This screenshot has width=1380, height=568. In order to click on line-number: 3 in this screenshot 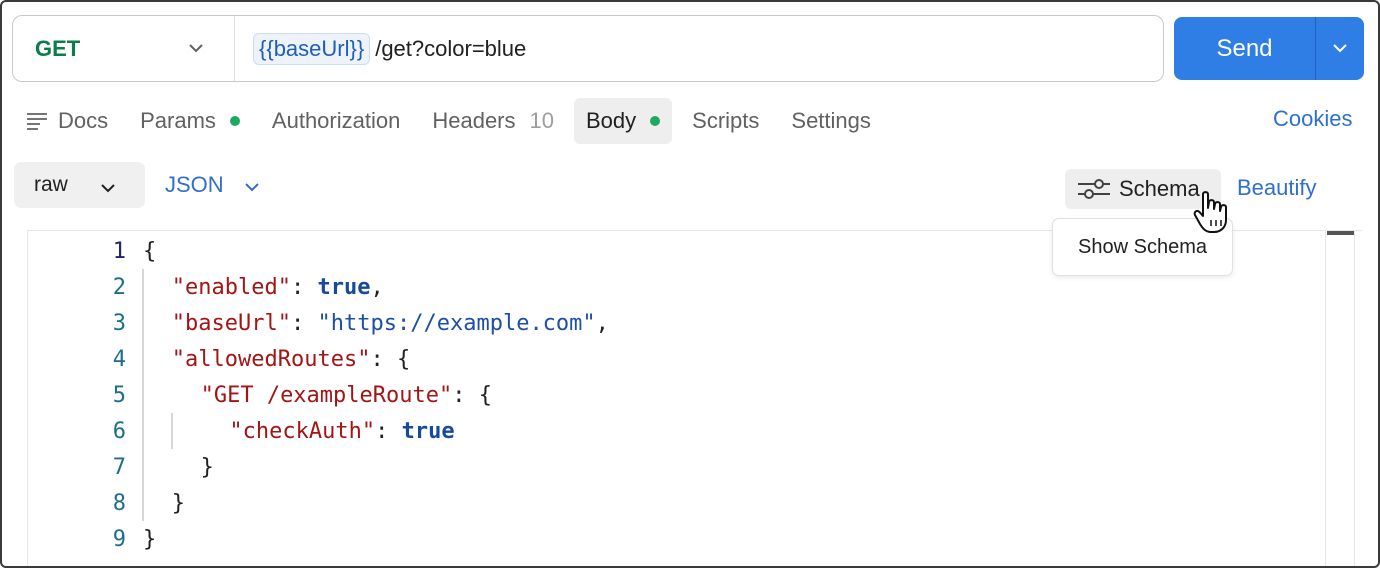, I will do `click(119, 323)`.